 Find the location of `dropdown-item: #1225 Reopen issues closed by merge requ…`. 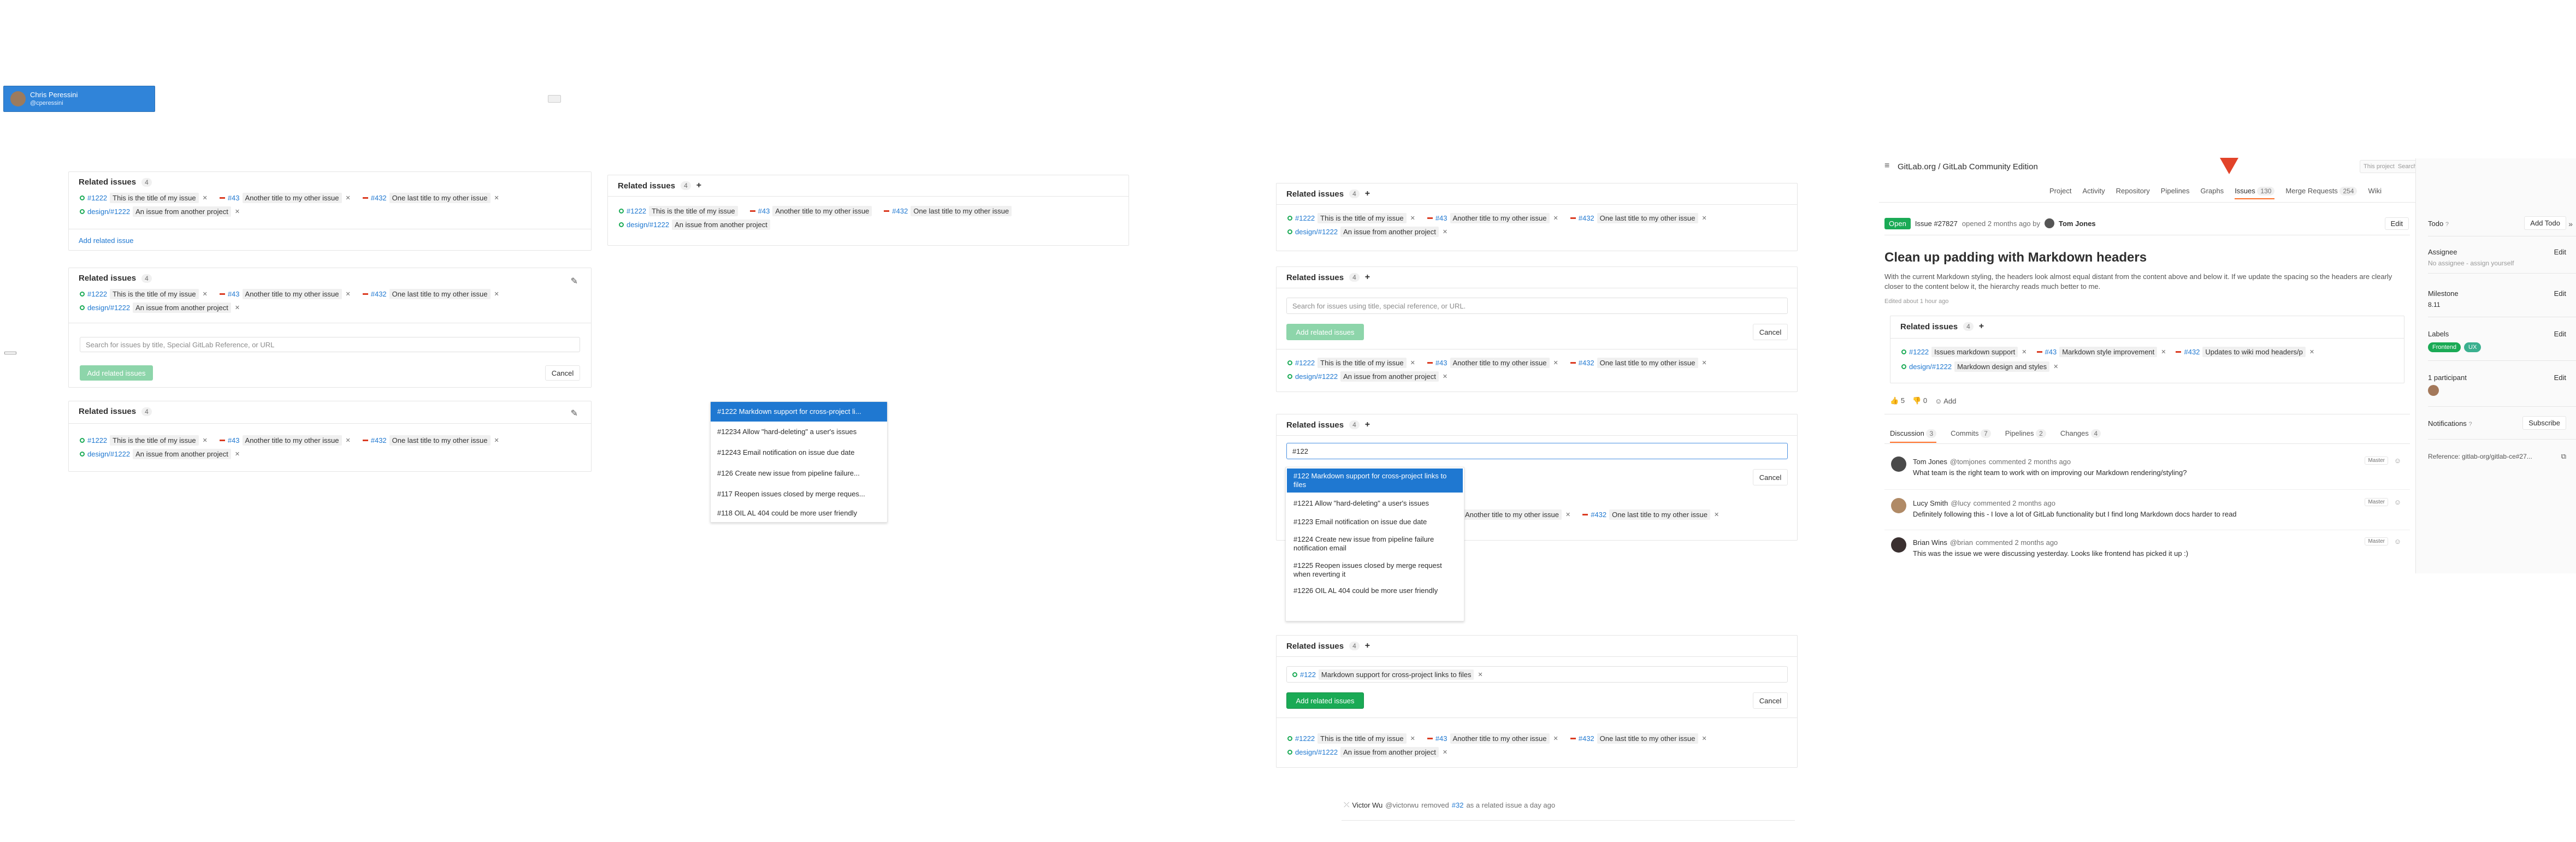

dropdown-item: #1225 Reopen issues closed by merge requ… is located at coordinates (1375, 570).